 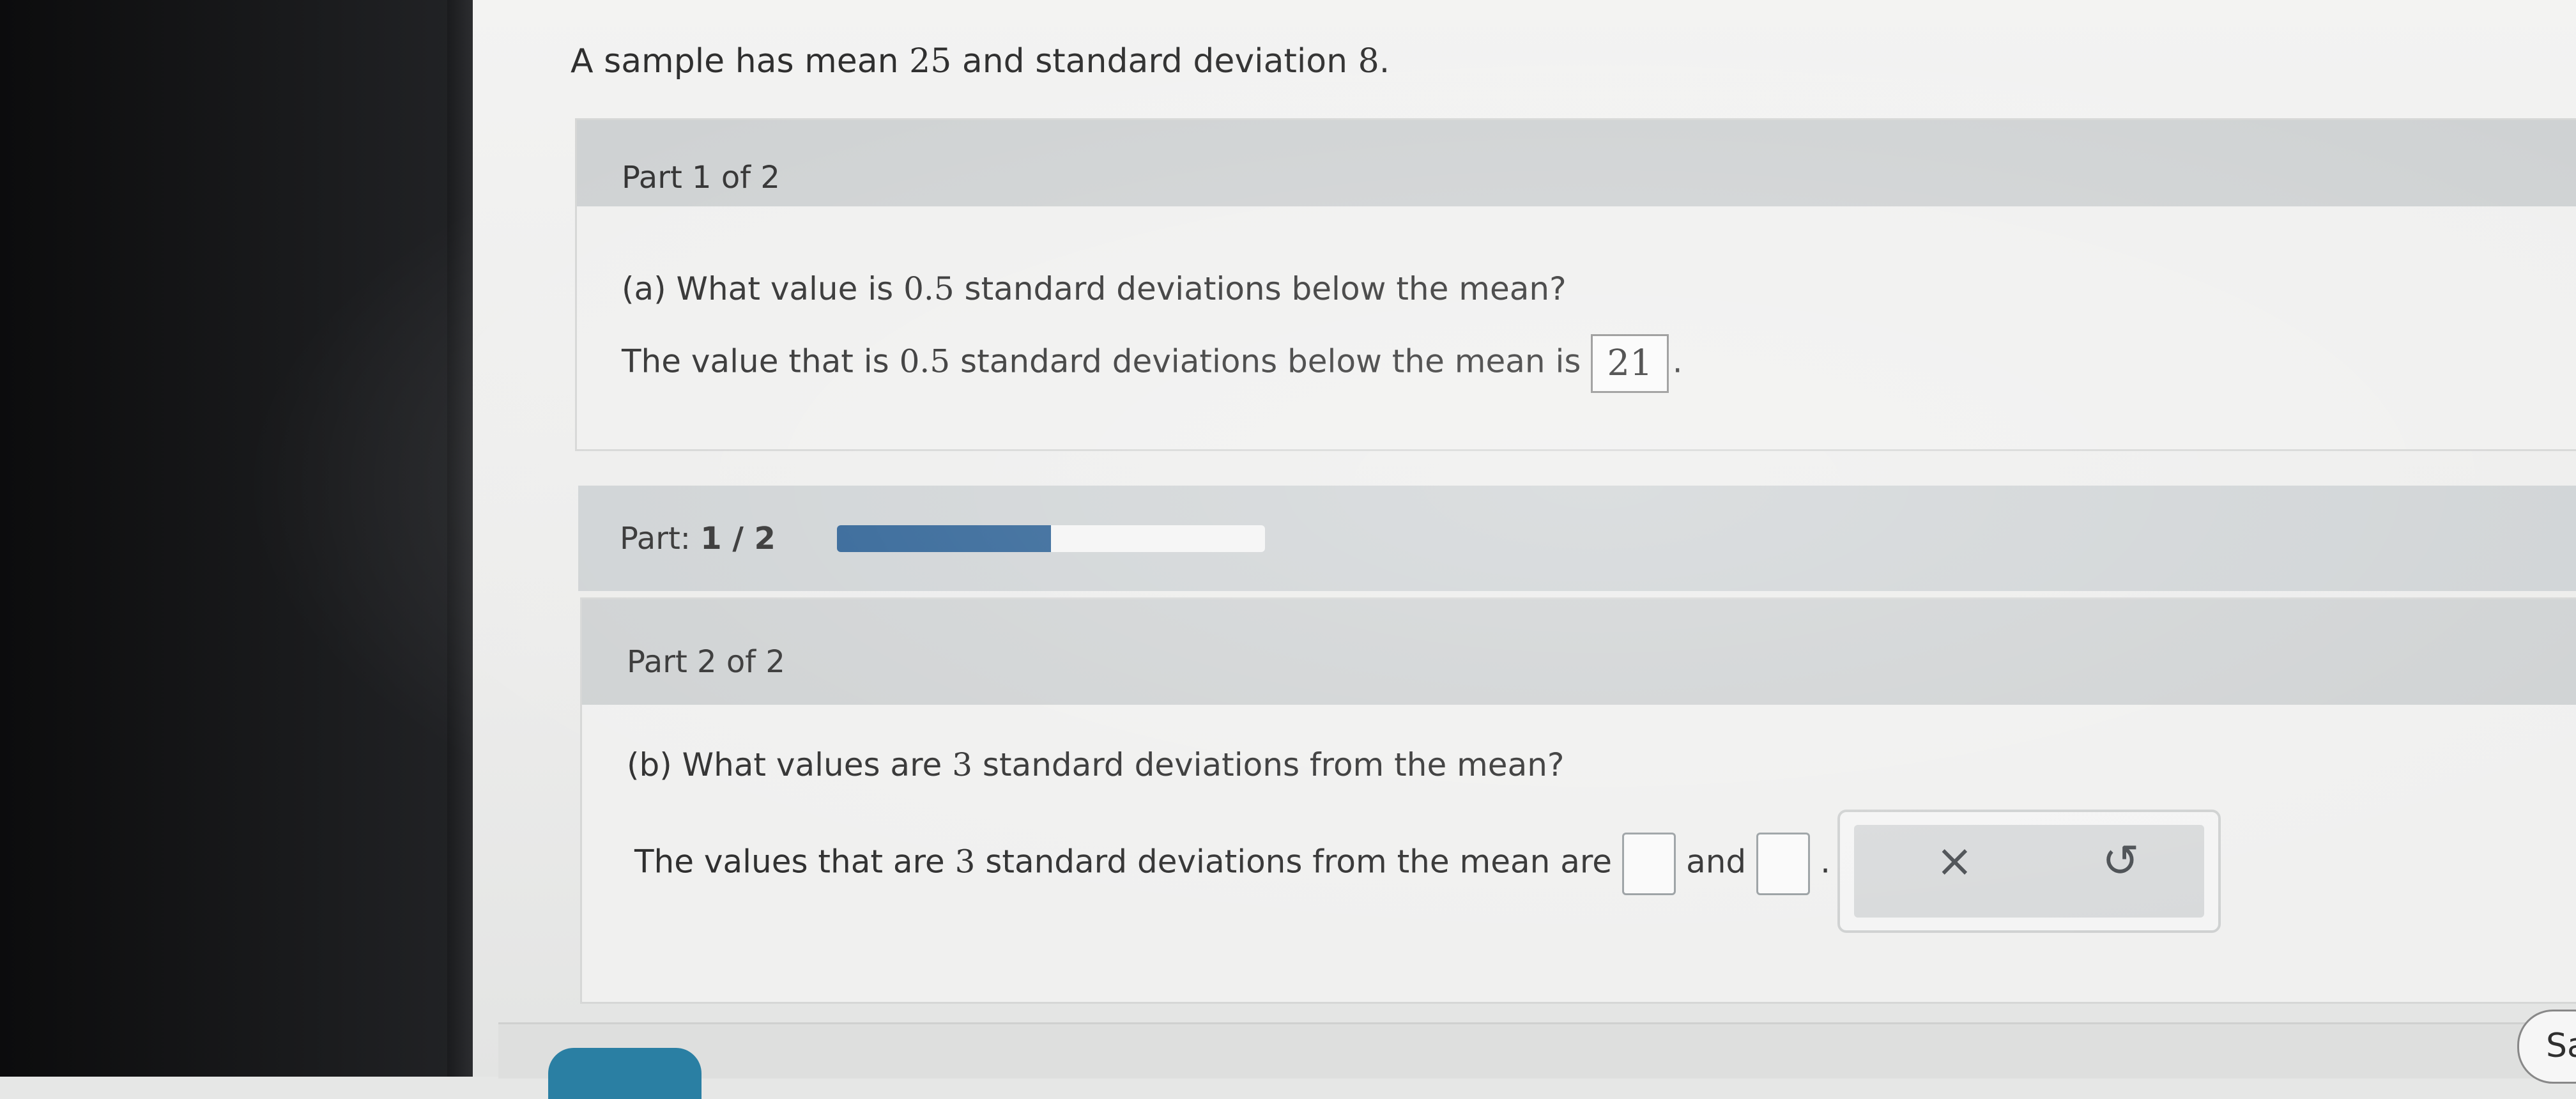 I want to click on mean-value: 25, so click(x=930, y=61).